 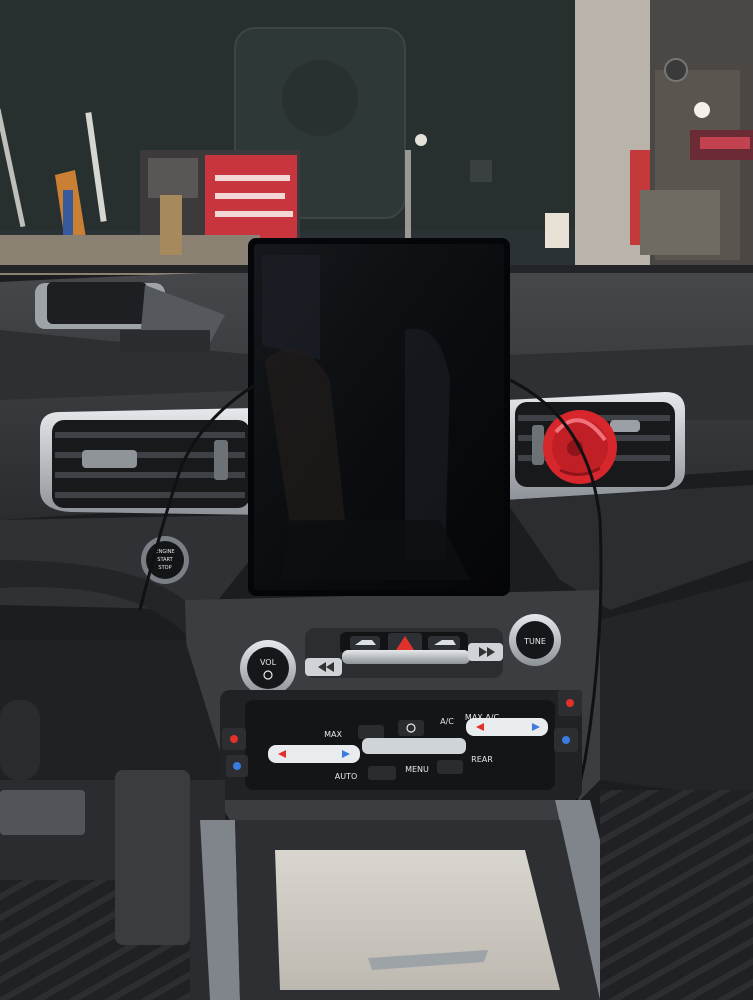 I want to click on left-air-vent, so click(x=151, y=461).